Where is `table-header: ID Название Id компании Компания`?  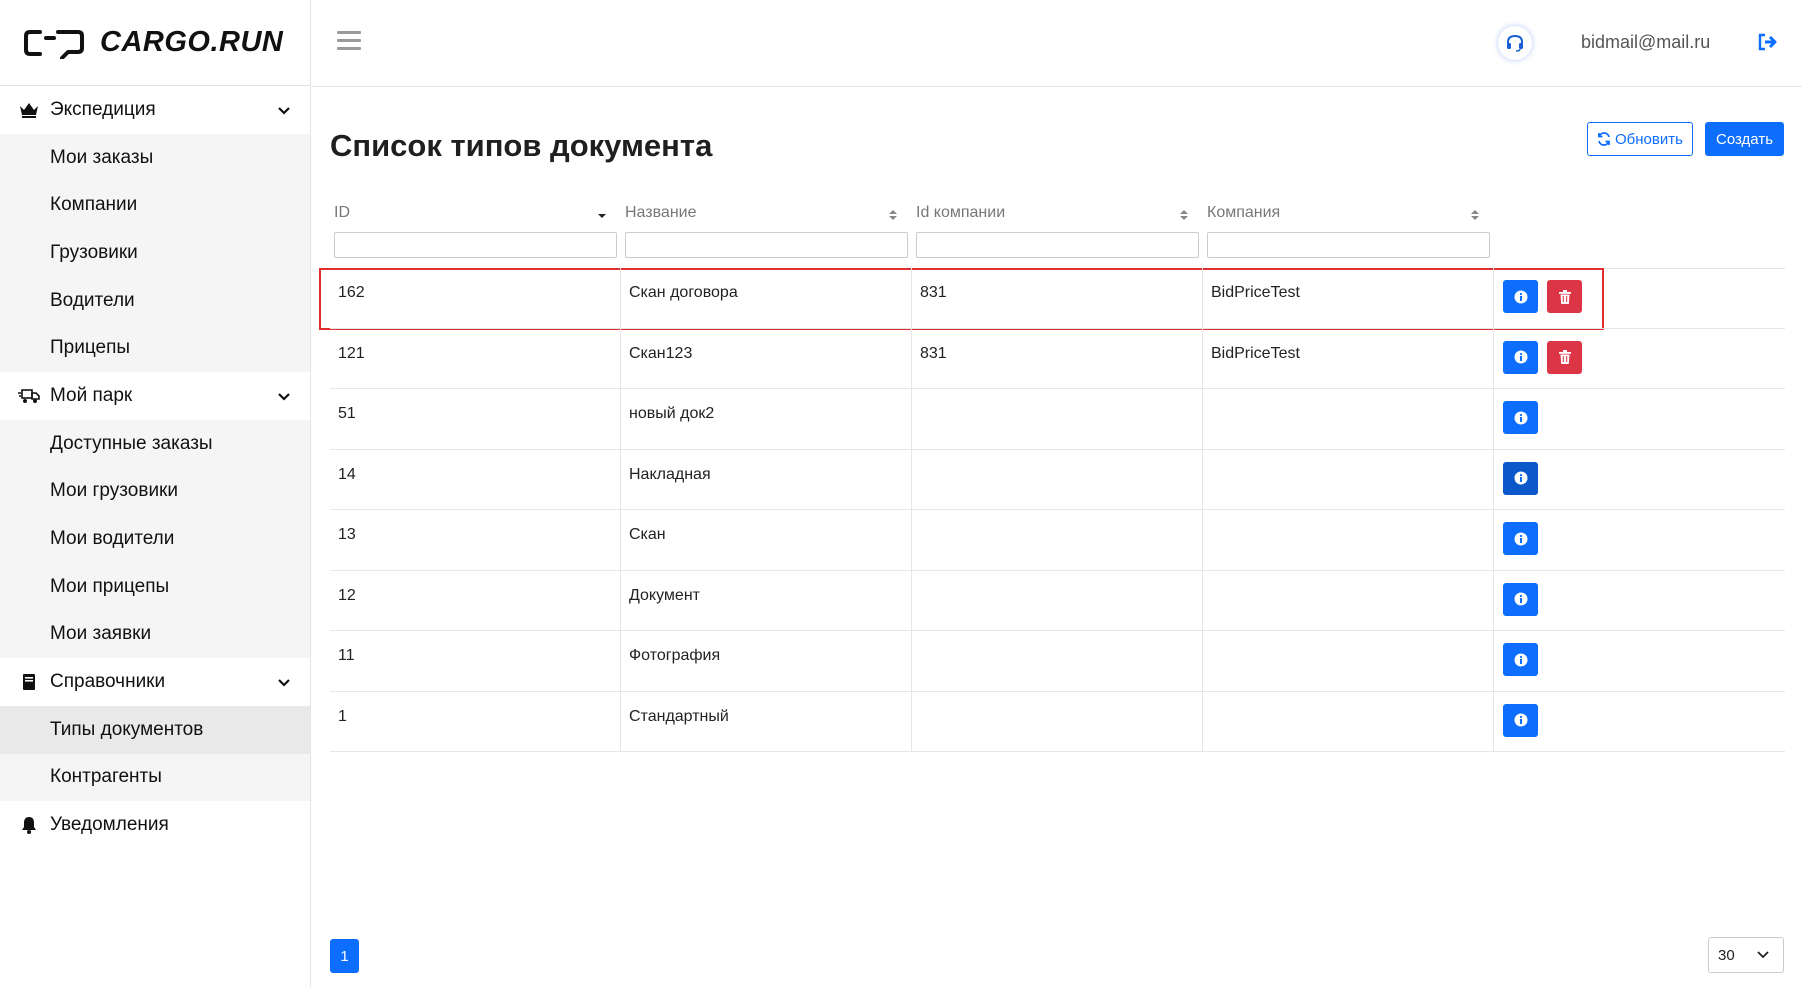
table-header: ID Название Id компании Компания is located at coordinates (1057, 227).